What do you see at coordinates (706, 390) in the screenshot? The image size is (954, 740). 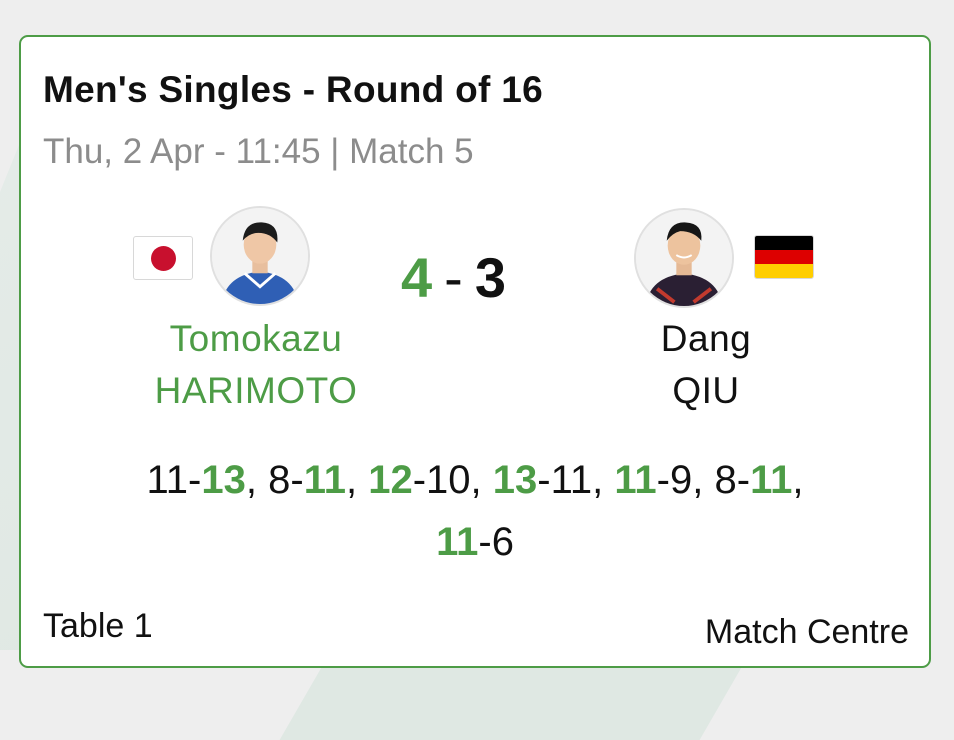 I see `player-right-last-name: QIU` at bounding box center [706, 390].